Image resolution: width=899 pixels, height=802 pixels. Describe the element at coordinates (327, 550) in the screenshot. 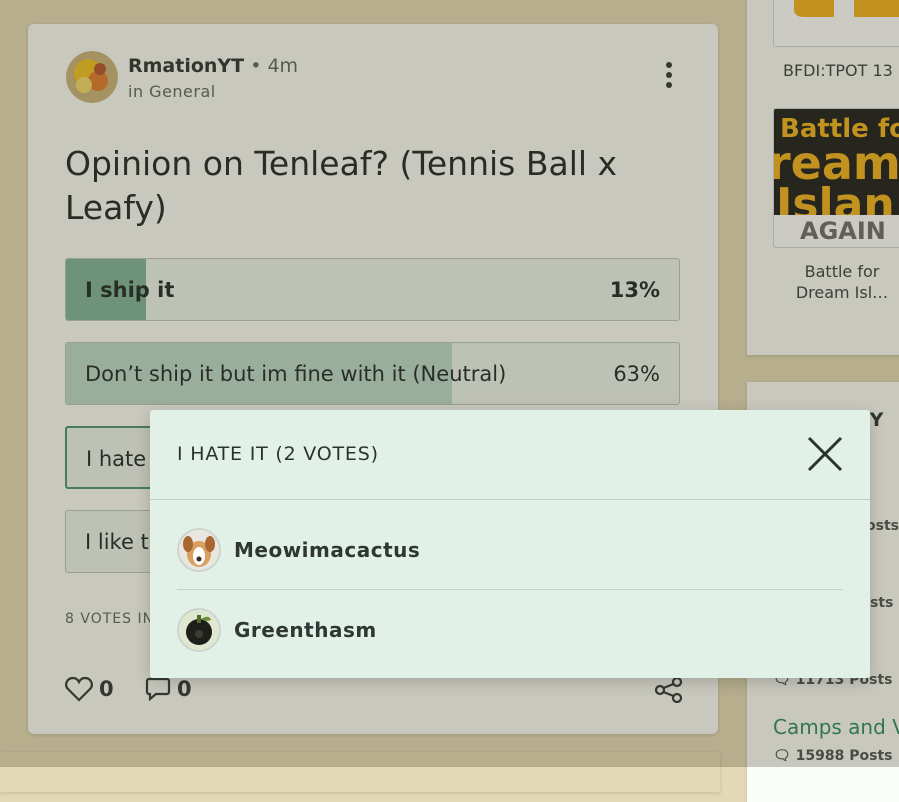

I see `voter-name: Meowimacactus` at that location.